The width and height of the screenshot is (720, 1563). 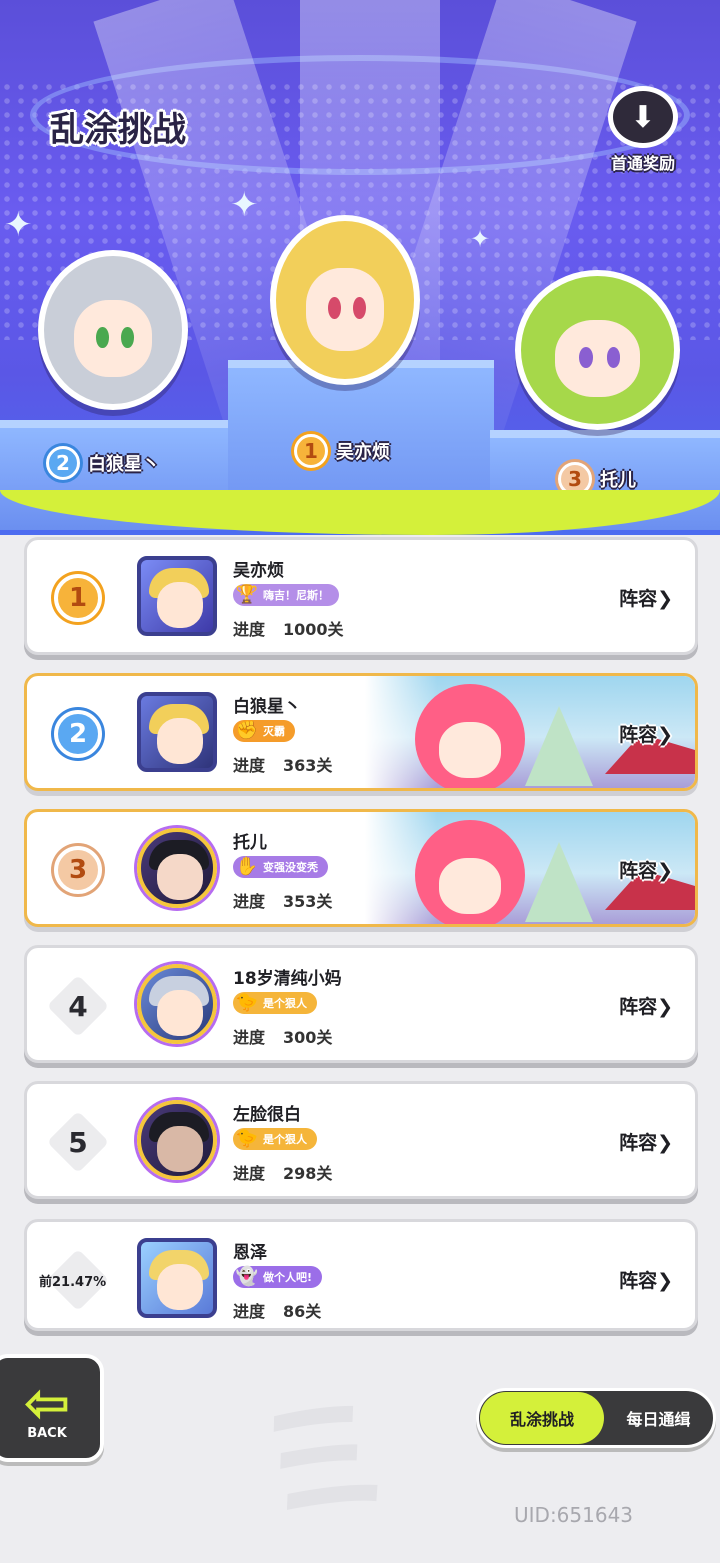 I want to click on rank-badge: 4, so click(x=78, y=1006).